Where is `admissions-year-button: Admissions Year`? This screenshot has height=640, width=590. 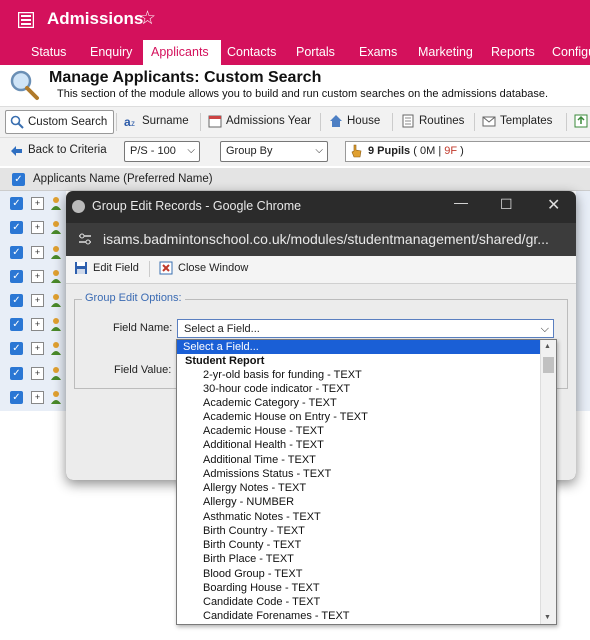
admissions-year-button: Admissions Year is located at coordinates (260, 121).